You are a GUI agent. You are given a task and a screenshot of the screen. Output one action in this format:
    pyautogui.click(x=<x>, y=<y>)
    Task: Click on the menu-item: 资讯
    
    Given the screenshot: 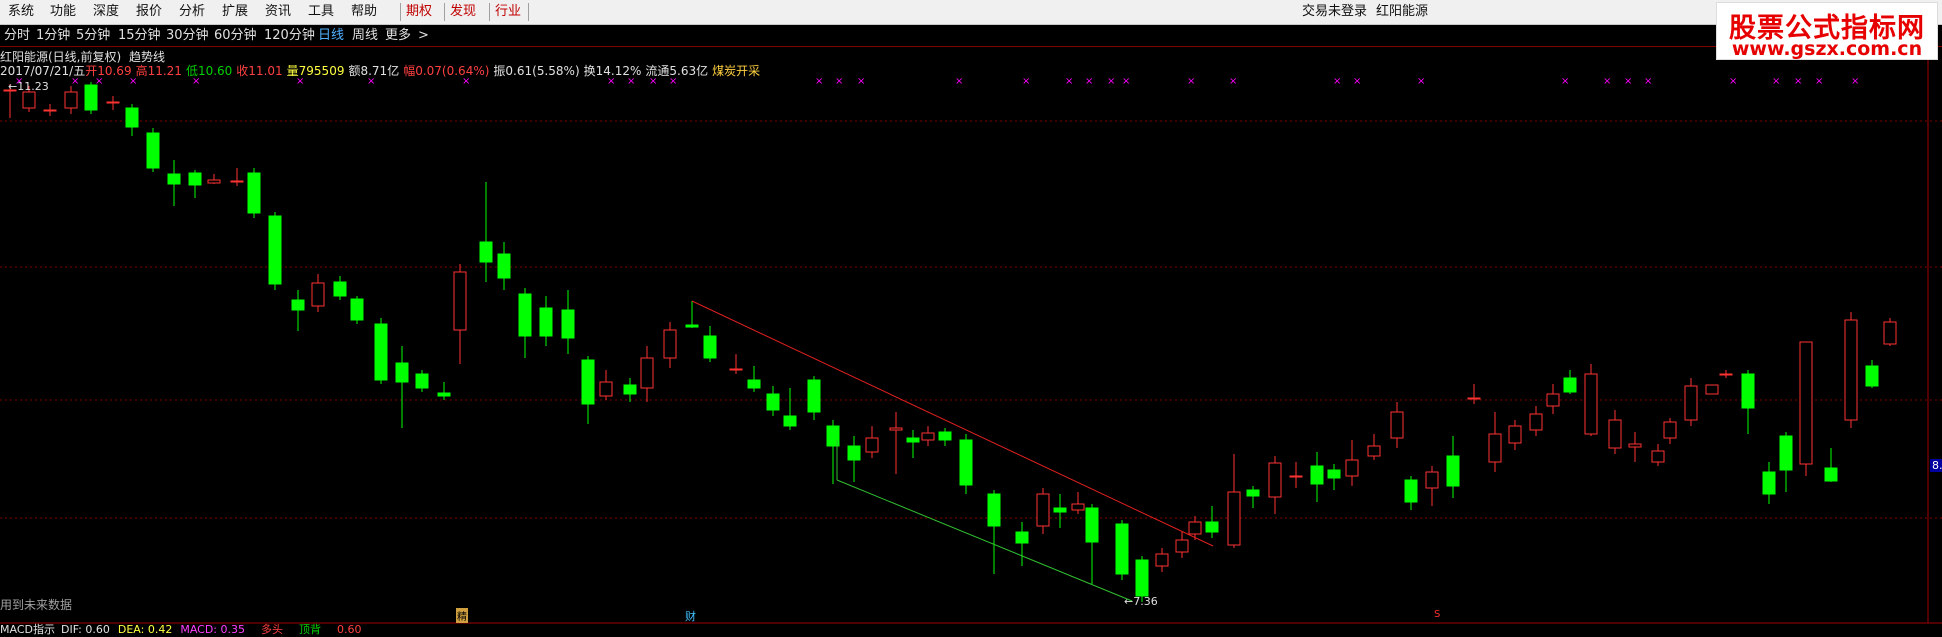 What is the action you would take?
    pyautogui.click(x=278, y=12)
    